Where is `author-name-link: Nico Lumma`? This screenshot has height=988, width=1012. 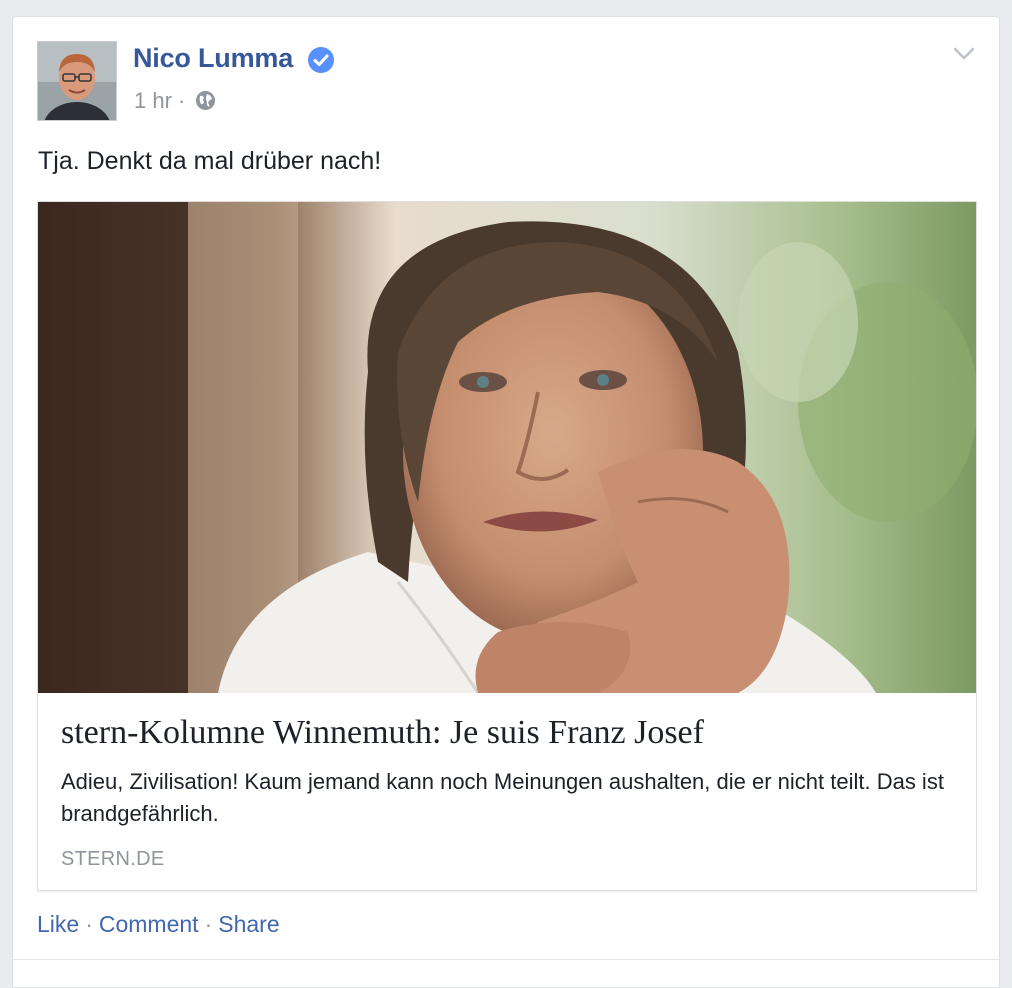 author-name-link: Nico Lumma is located at coordinates (213, 58).